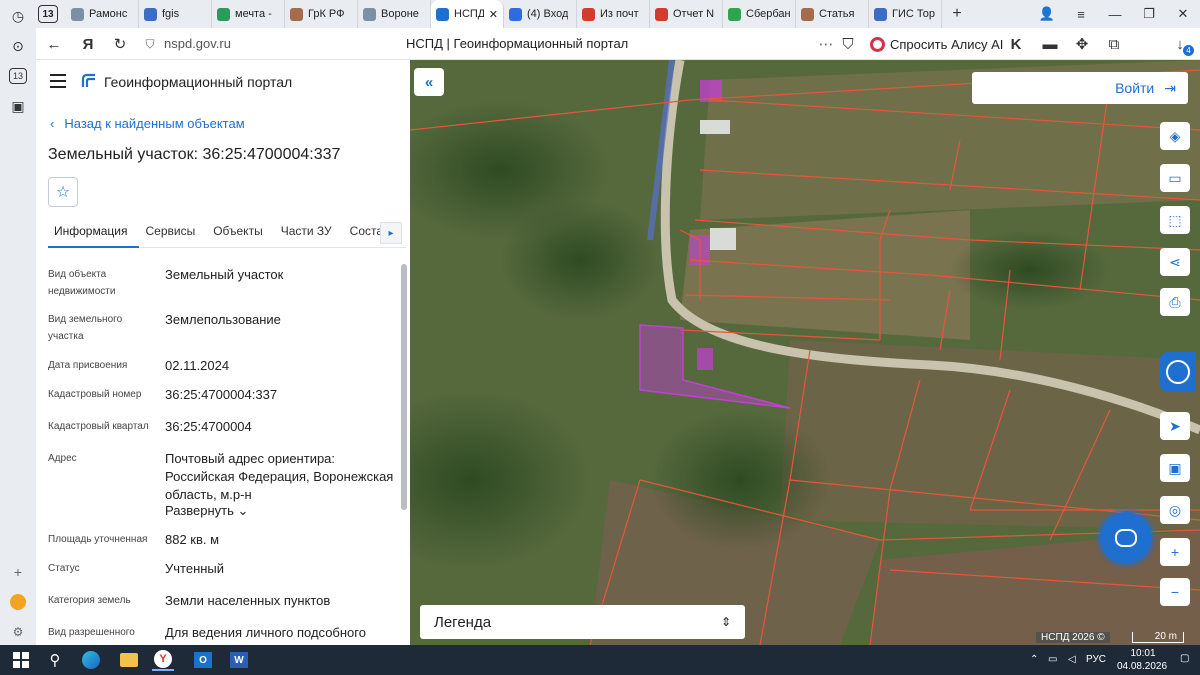  What do you see at coordinates (1175, 592) in the screenshot?
I see `zoom-out-button: −` at bounding box center [1175, 592].